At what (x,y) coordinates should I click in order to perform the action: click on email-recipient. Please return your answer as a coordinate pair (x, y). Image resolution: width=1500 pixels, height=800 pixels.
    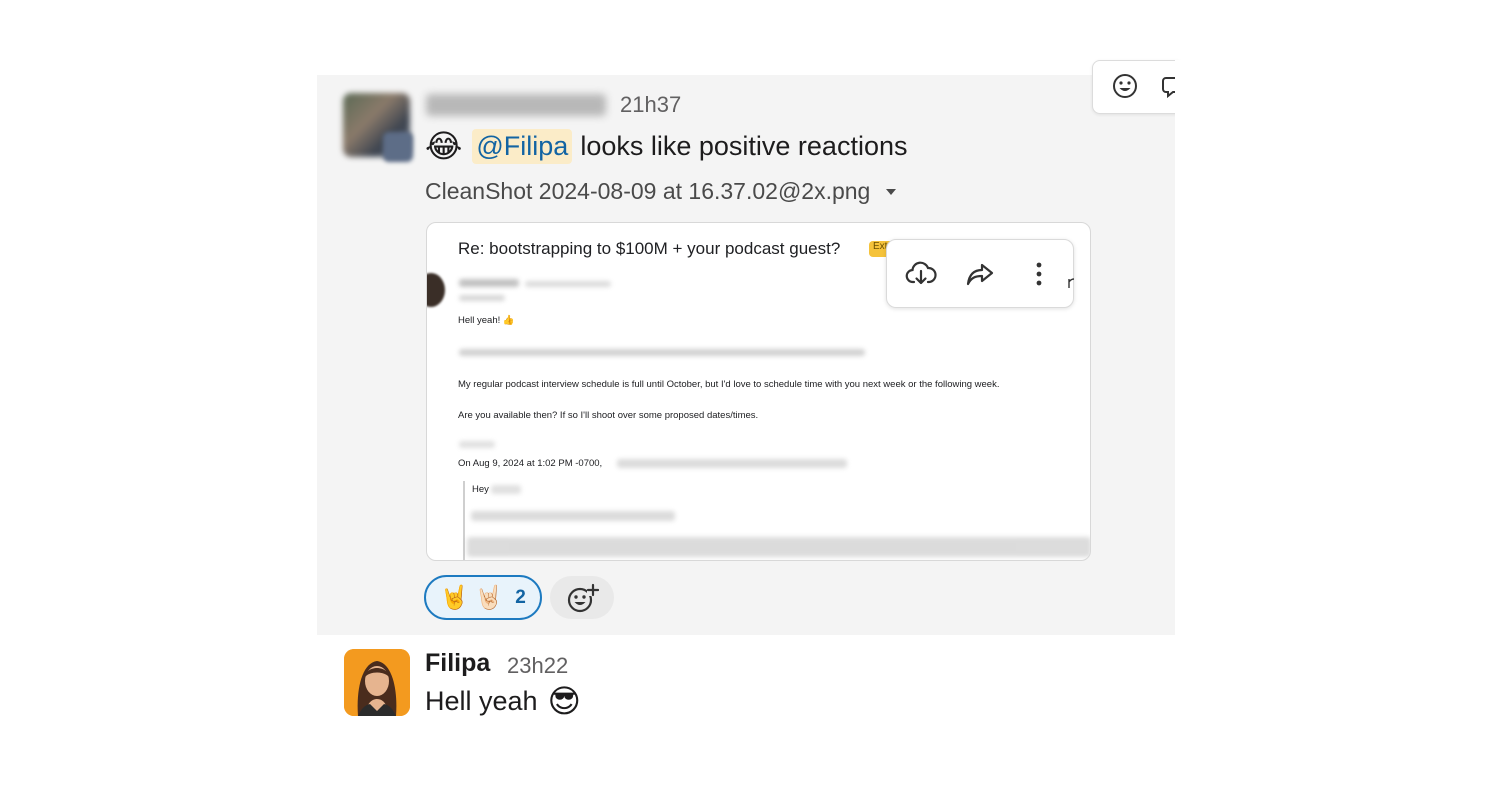
    Looking at the image, I should click on (482, 298).